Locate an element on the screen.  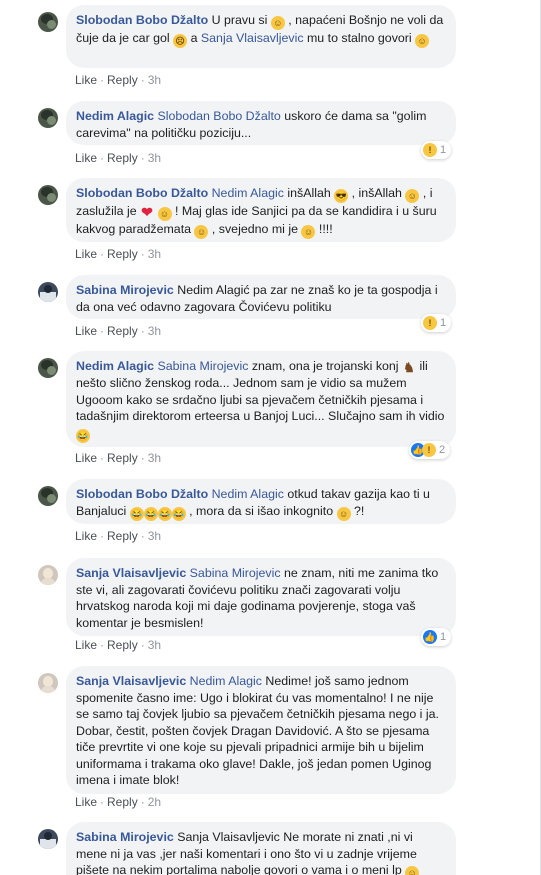
comment-text: znam, ona je trojanski konj is located at coordinates (325, 366).